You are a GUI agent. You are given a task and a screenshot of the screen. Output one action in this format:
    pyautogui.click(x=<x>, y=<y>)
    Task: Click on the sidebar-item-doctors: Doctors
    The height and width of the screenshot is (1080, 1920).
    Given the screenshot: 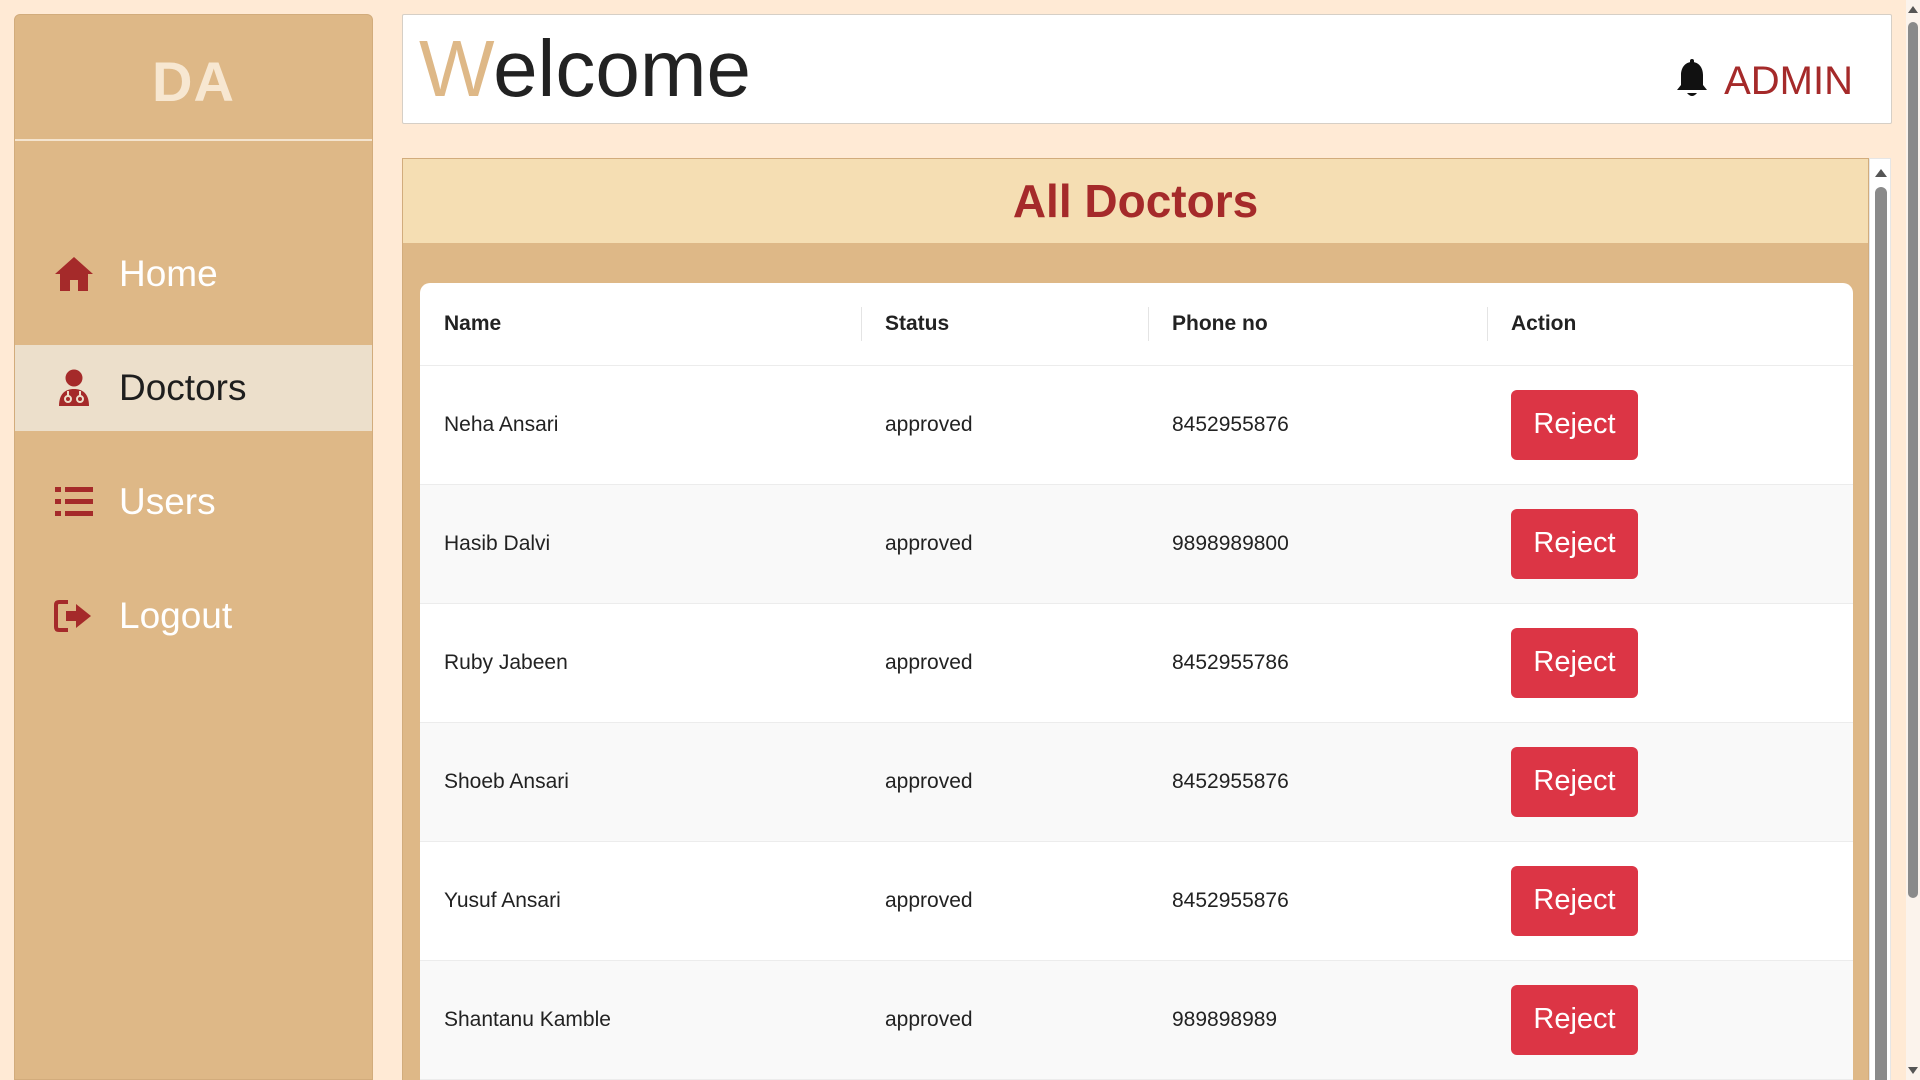 What is the action you would take?
    pyautogui.click(x=193, y=388)
    